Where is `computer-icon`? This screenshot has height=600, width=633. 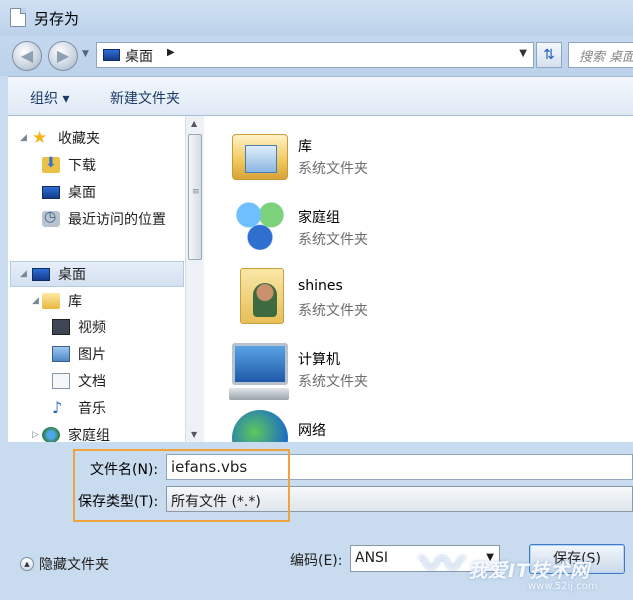
computer-icon is located at coordinates (259, 371).